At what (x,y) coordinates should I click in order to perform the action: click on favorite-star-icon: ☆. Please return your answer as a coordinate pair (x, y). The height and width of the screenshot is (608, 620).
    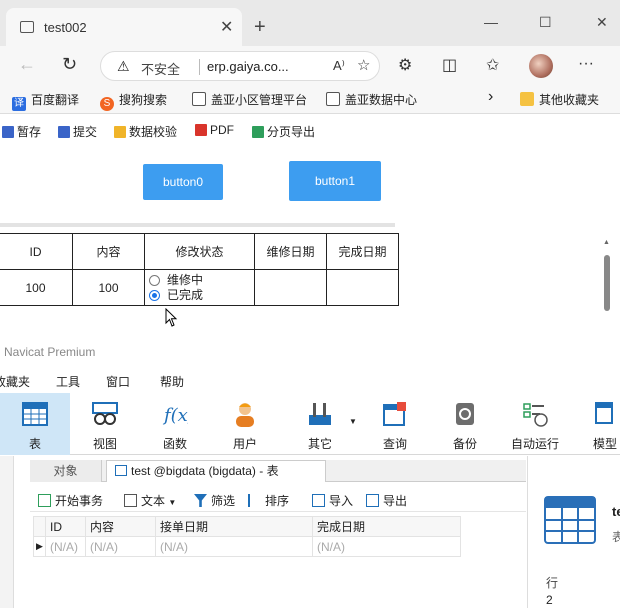
    Looking at the image, I should click on (363, 65).